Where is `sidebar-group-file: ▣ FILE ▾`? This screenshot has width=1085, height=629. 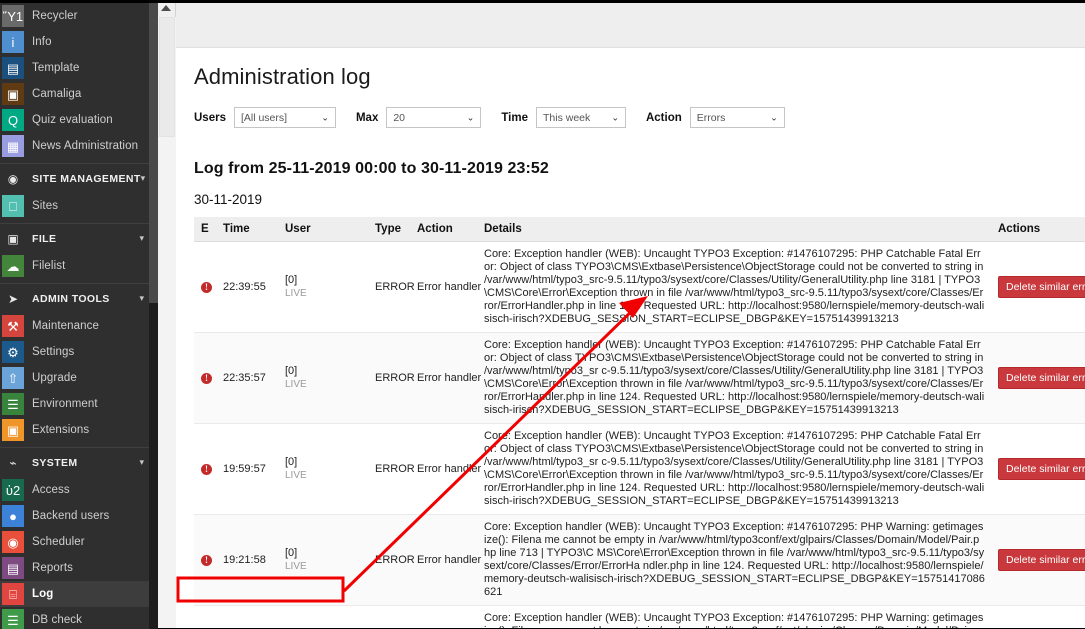 sidebar-group-file: ▣ FILE ▾ is located at coordinates (79, 238).